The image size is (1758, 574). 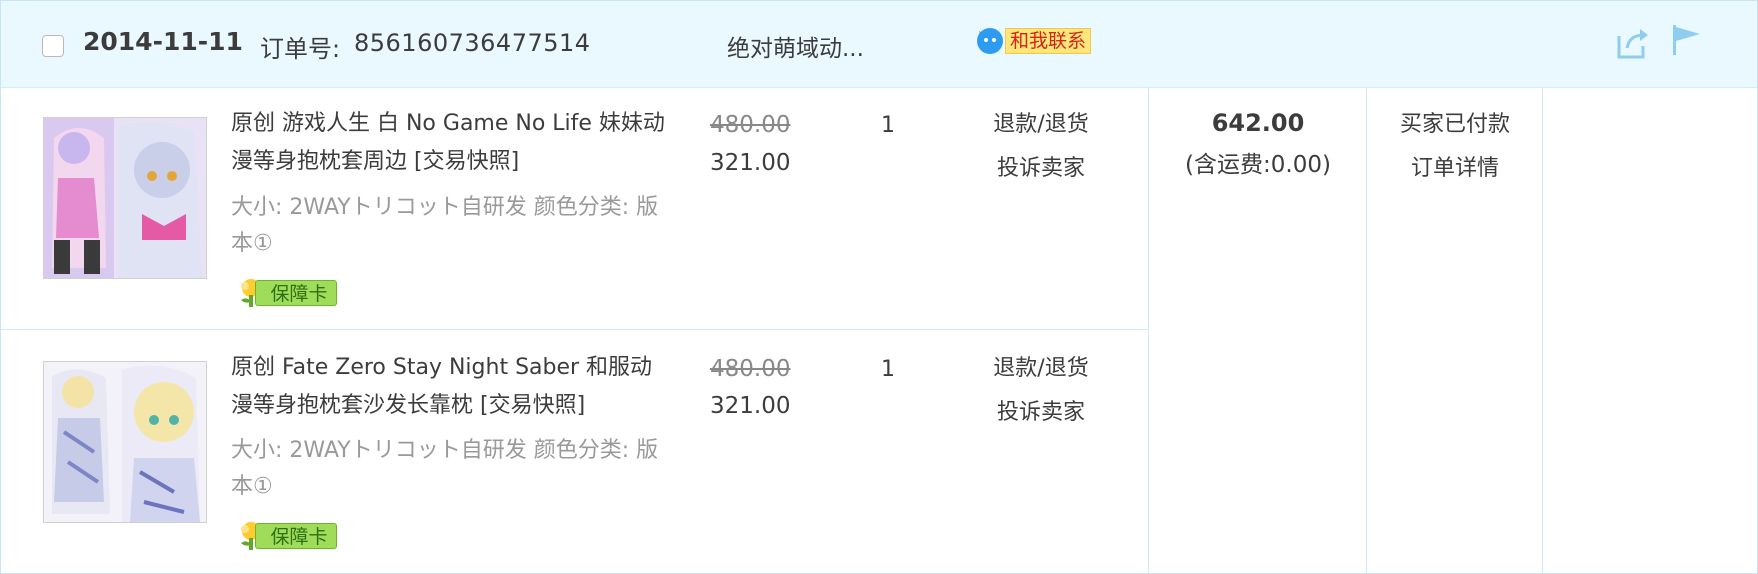 What do you see at coordinates (1048, 41) in the screenshot?
I see `contact-seller-label: 和我联系` at bounding box center [1048, 41].